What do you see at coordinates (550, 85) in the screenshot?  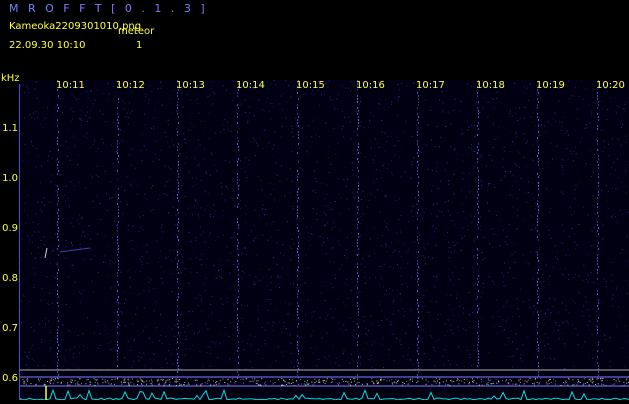 I see `time-tick-1019: 10:19` at bounding box center [550, 85].